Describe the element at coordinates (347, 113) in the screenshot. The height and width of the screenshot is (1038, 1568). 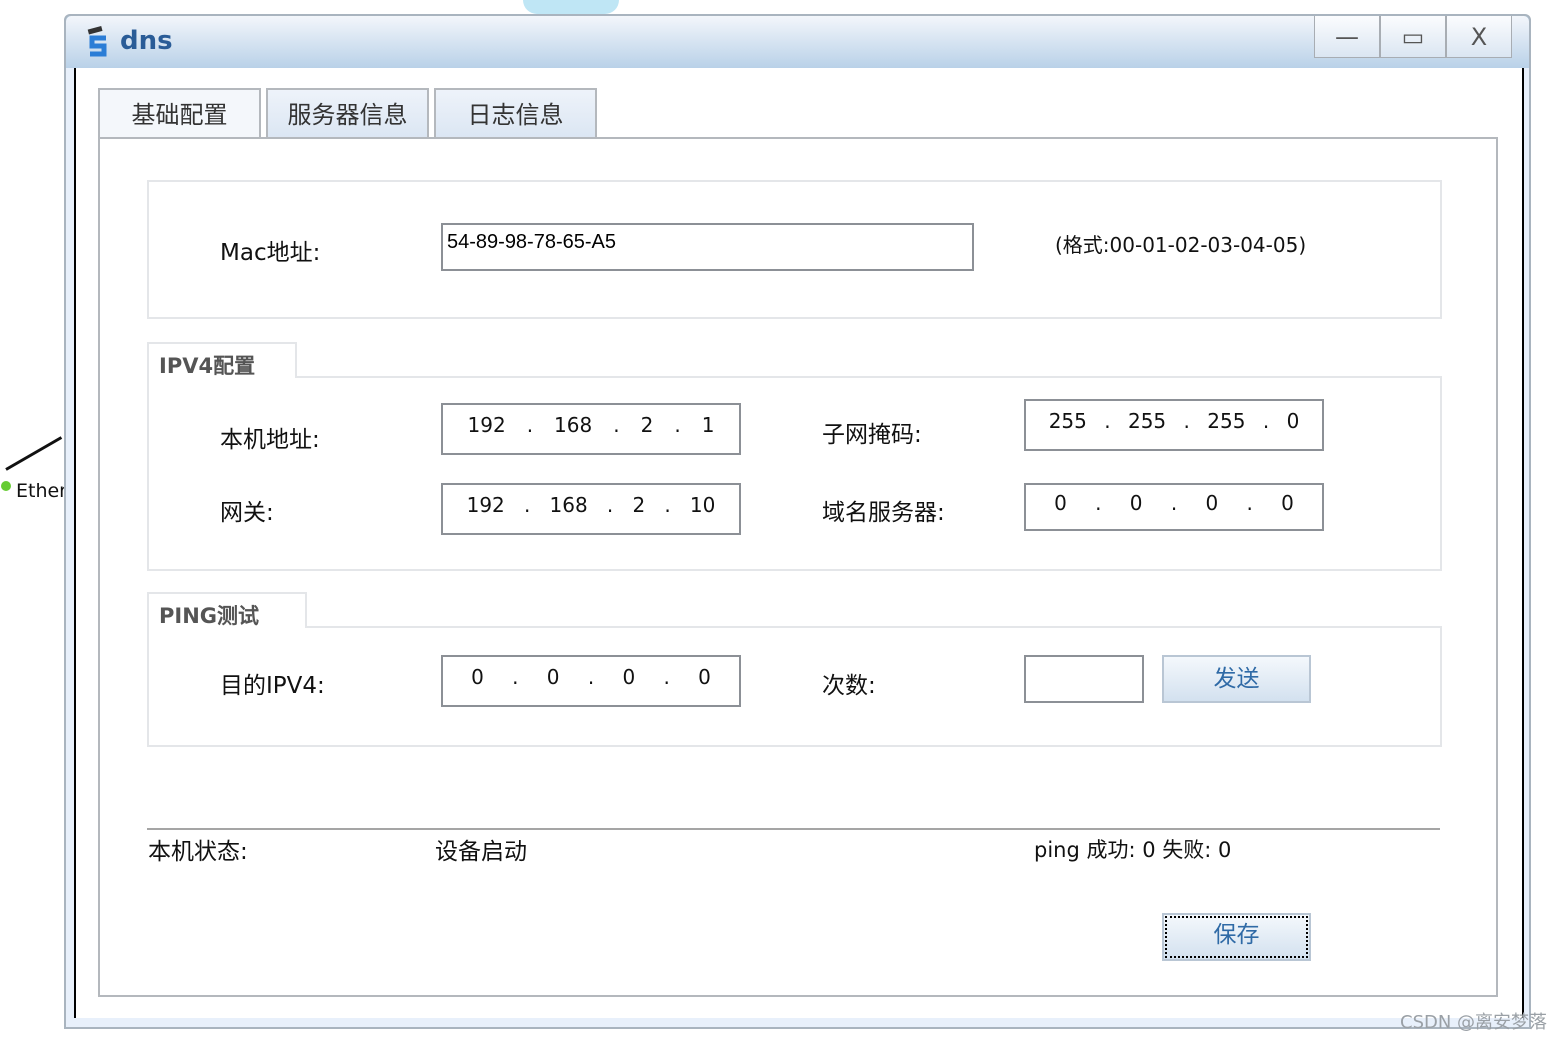
I see `tab-server-info: 服务器信息` at that location.